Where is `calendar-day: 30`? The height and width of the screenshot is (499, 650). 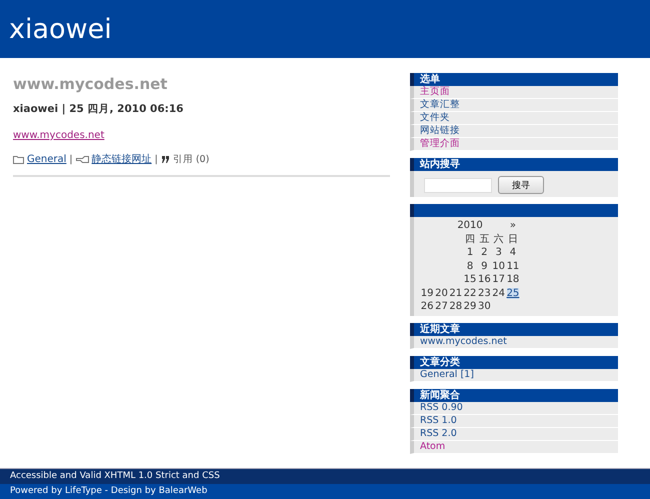
calendar-day: 30 is located at coordinates (484, 306).